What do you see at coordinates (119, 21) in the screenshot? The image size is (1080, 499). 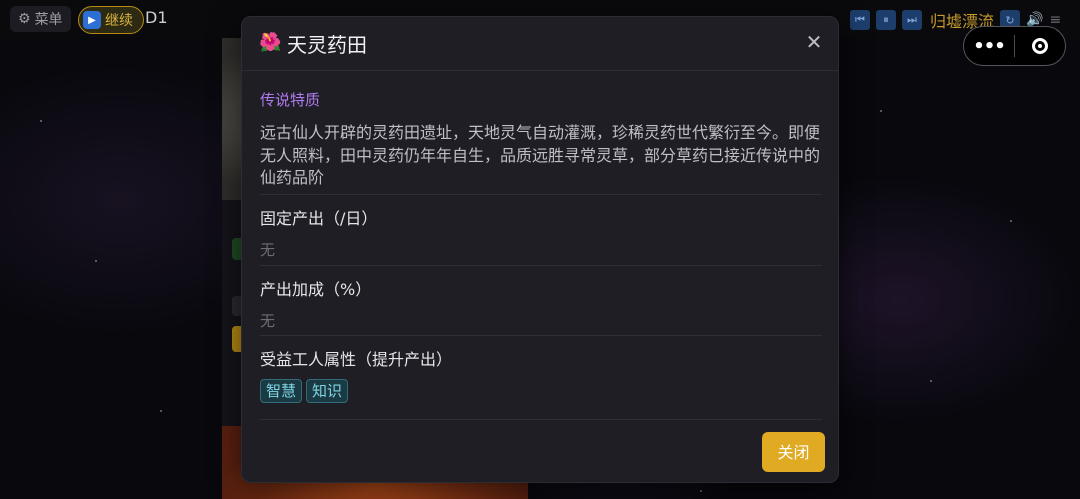 I see `continue-label: 继续` at bounding box center [119, 21].